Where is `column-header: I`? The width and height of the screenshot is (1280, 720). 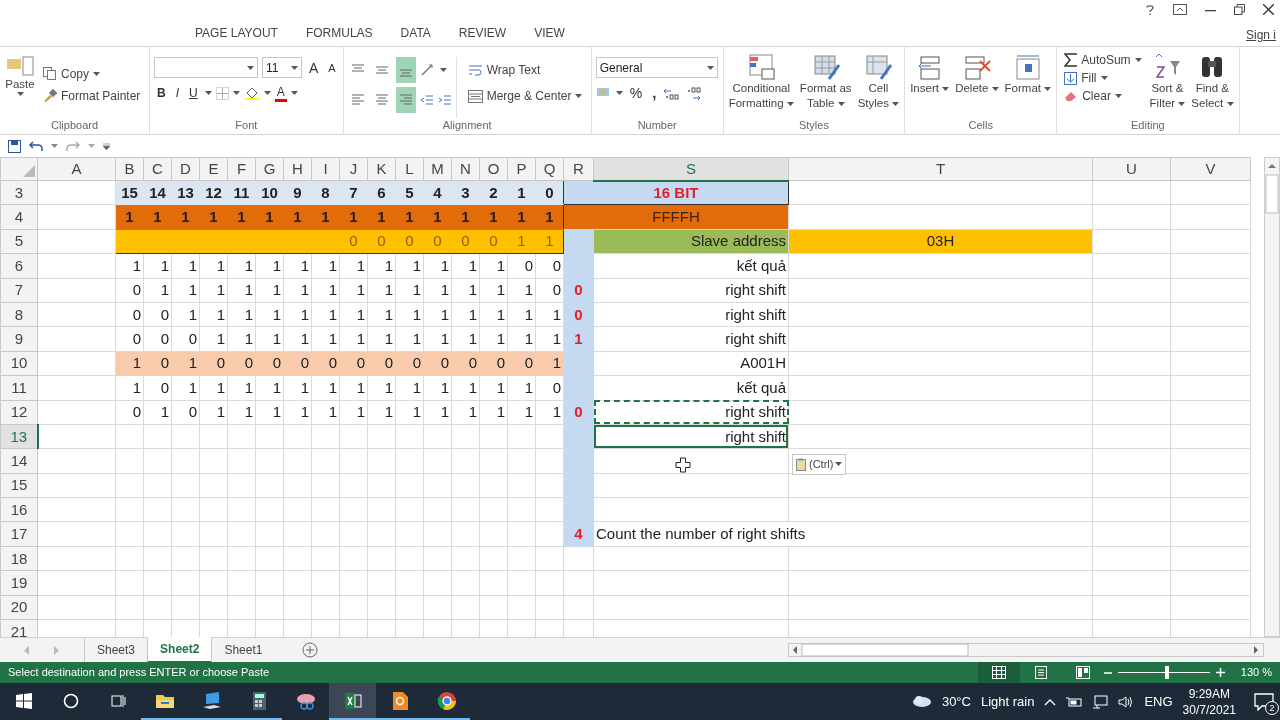 column-header: I is located at coordinates (325, 169).